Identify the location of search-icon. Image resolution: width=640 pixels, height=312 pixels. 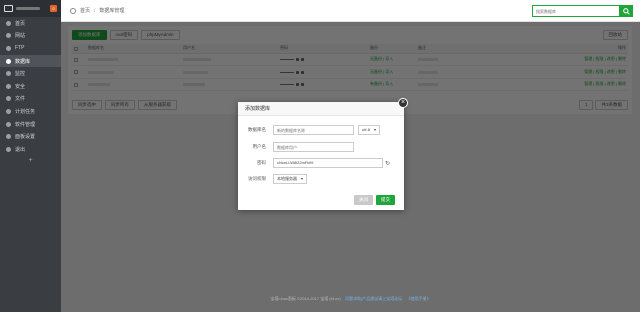
(626, 11).